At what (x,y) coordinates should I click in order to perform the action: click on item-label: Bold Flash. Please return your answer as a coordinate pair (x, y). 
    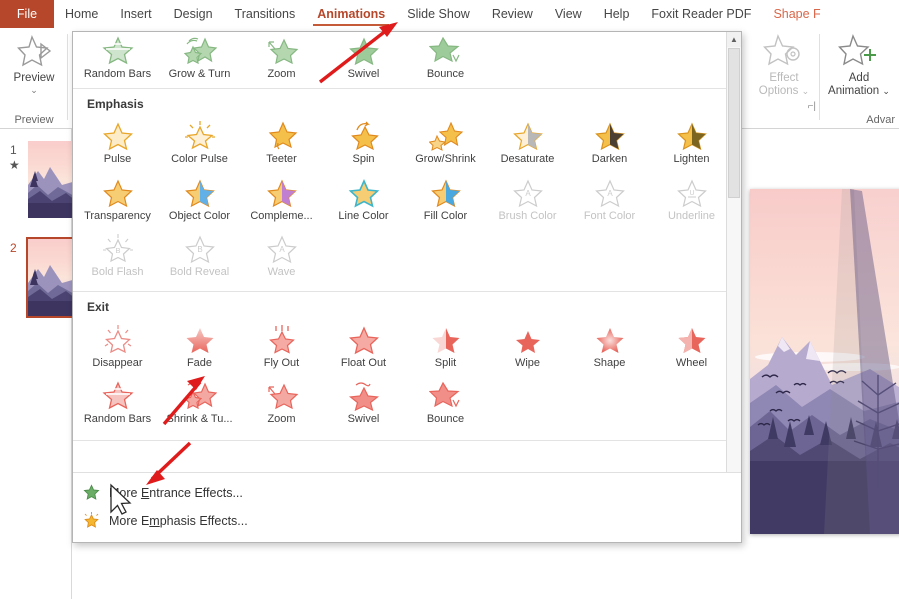
    Looking at the image, I should click on (117, 272).